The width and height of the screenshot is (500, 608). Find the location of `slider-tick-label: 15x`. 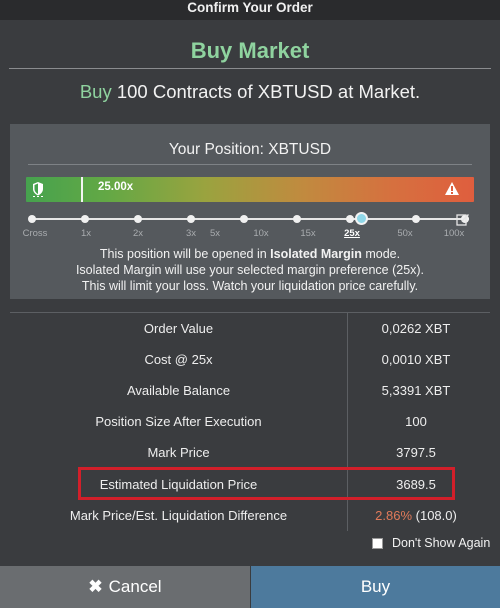

slider-tick-label: 15x is located at coordinates (307, 233).